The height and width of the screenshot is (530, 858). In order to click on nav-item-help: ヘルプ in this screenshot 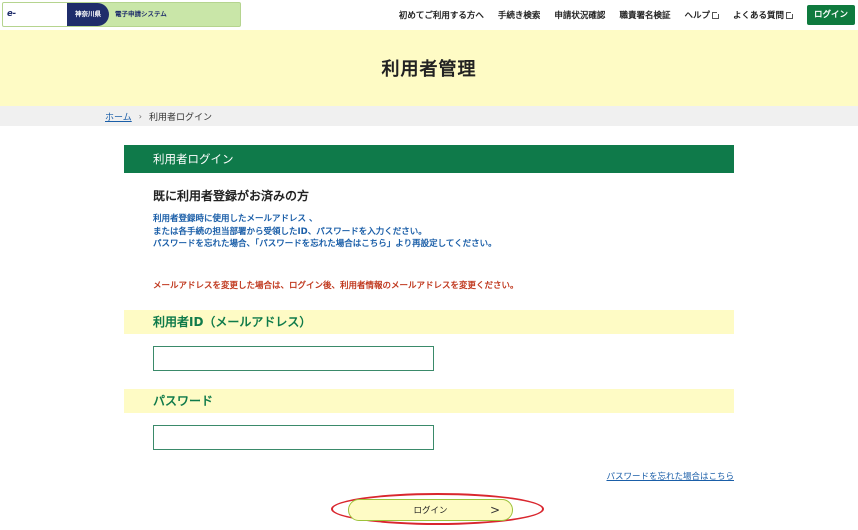, I will do `click(702, 15)`.